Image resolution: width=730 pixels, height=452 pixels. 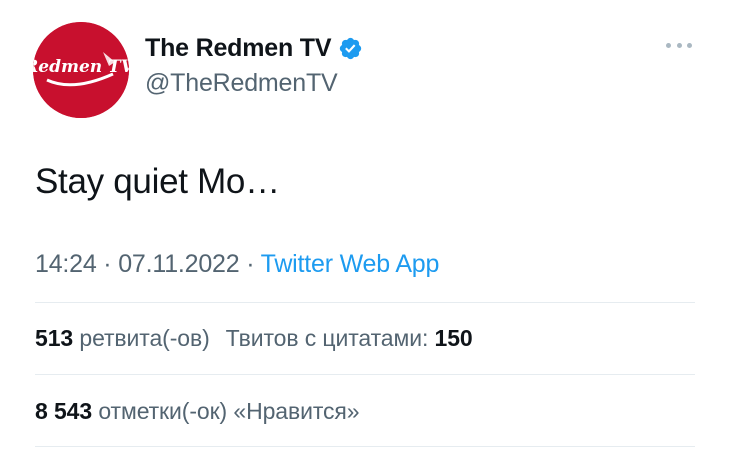 I want to click on quotes-stat: Твитов с цитатами: 150, so click(x=349, y=338).